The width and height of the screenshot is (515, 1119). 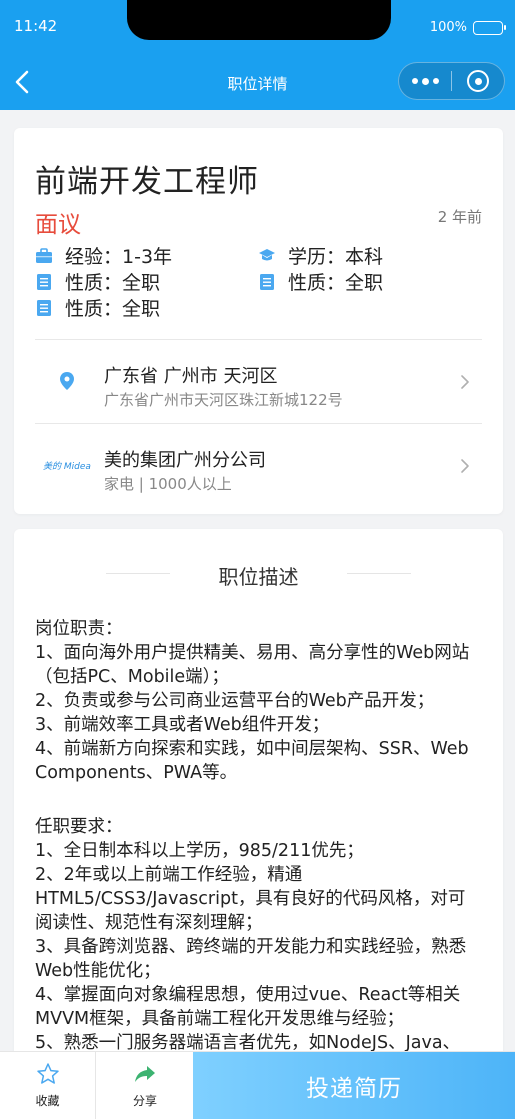 I want to click on bottom-action-bar: 收藏 分享 投递简历, so click(x=257, y=1085).